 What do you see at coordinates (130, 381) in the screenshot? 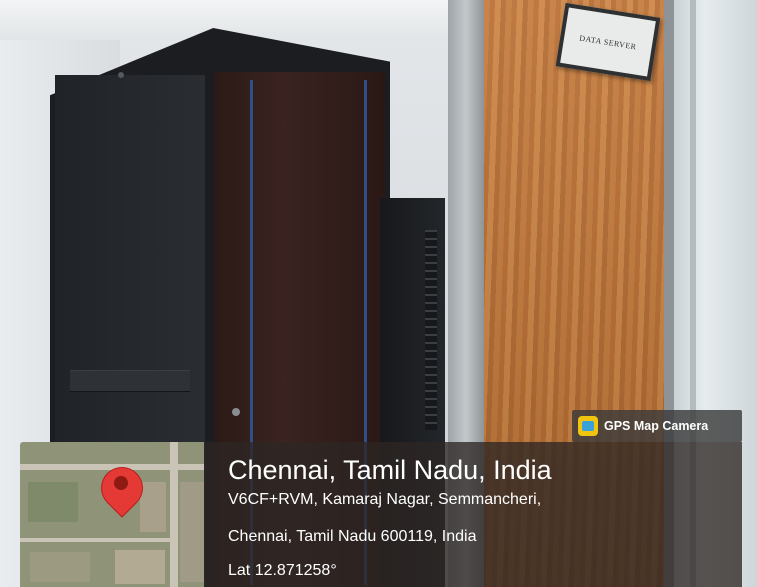
I see `server-rack-vent` at bounding box center [130, 381].